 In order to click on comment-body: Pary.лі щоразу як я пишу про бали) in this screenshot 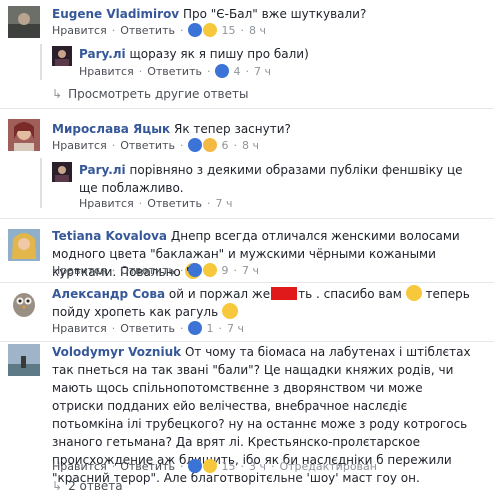, I will do `click(279, 54)`.